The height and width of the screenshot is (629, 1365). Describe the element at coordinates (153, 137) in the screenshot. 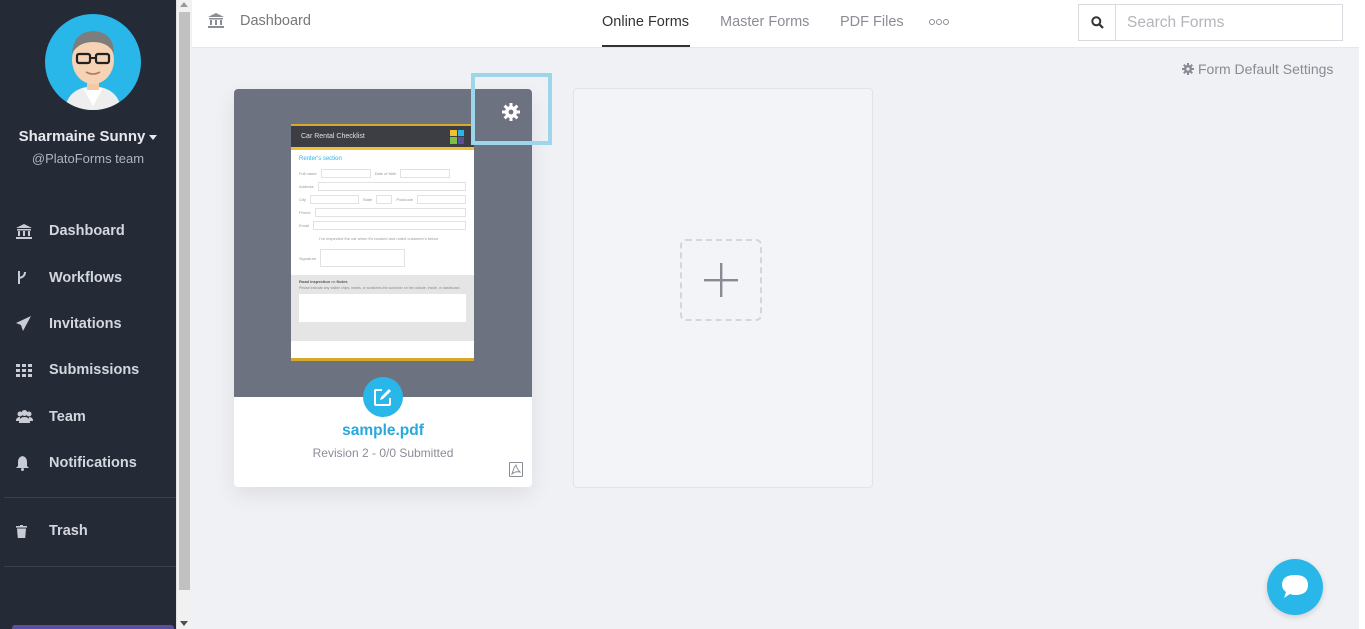

I see `caret-down-icon` at that location.